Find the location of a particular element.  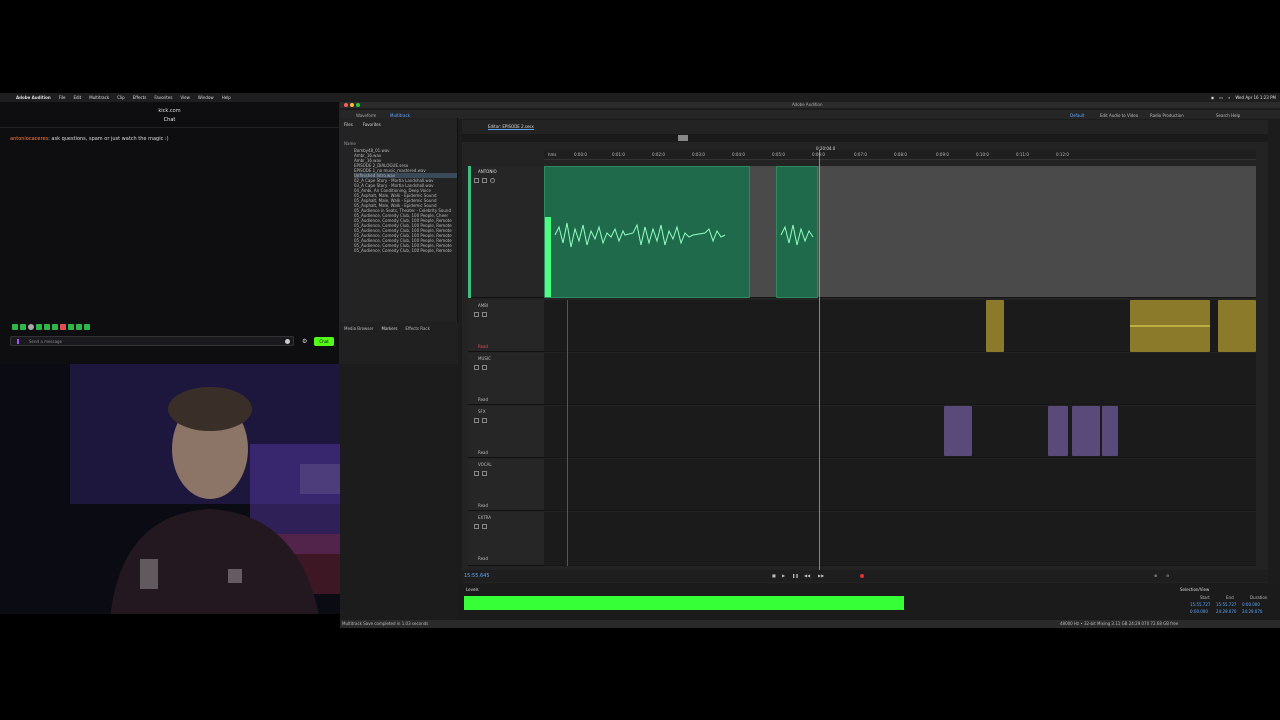

track-name: ANTONIO is located at coordinates (487, 171).